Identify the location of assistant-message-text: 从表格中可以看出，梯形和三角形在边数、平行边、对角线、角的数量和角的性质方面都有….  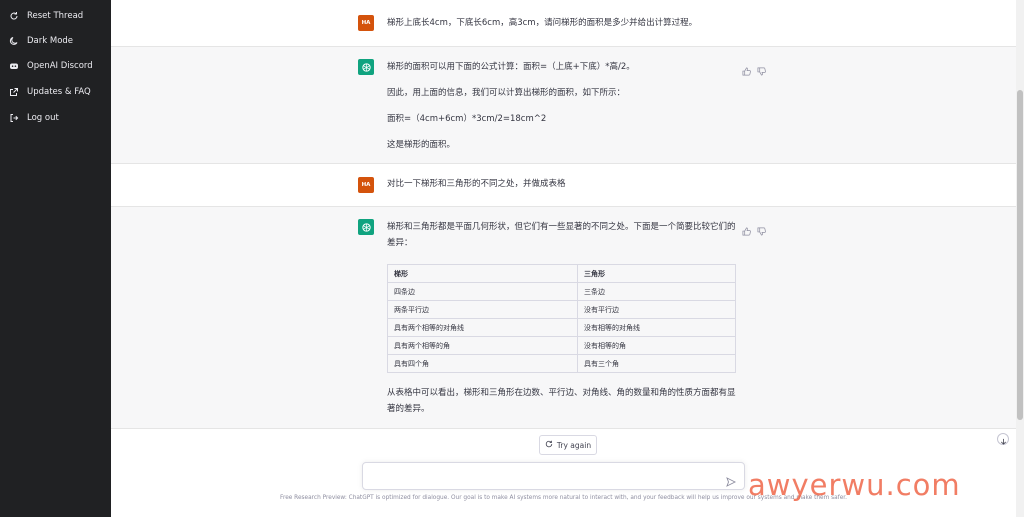
(561, 401).